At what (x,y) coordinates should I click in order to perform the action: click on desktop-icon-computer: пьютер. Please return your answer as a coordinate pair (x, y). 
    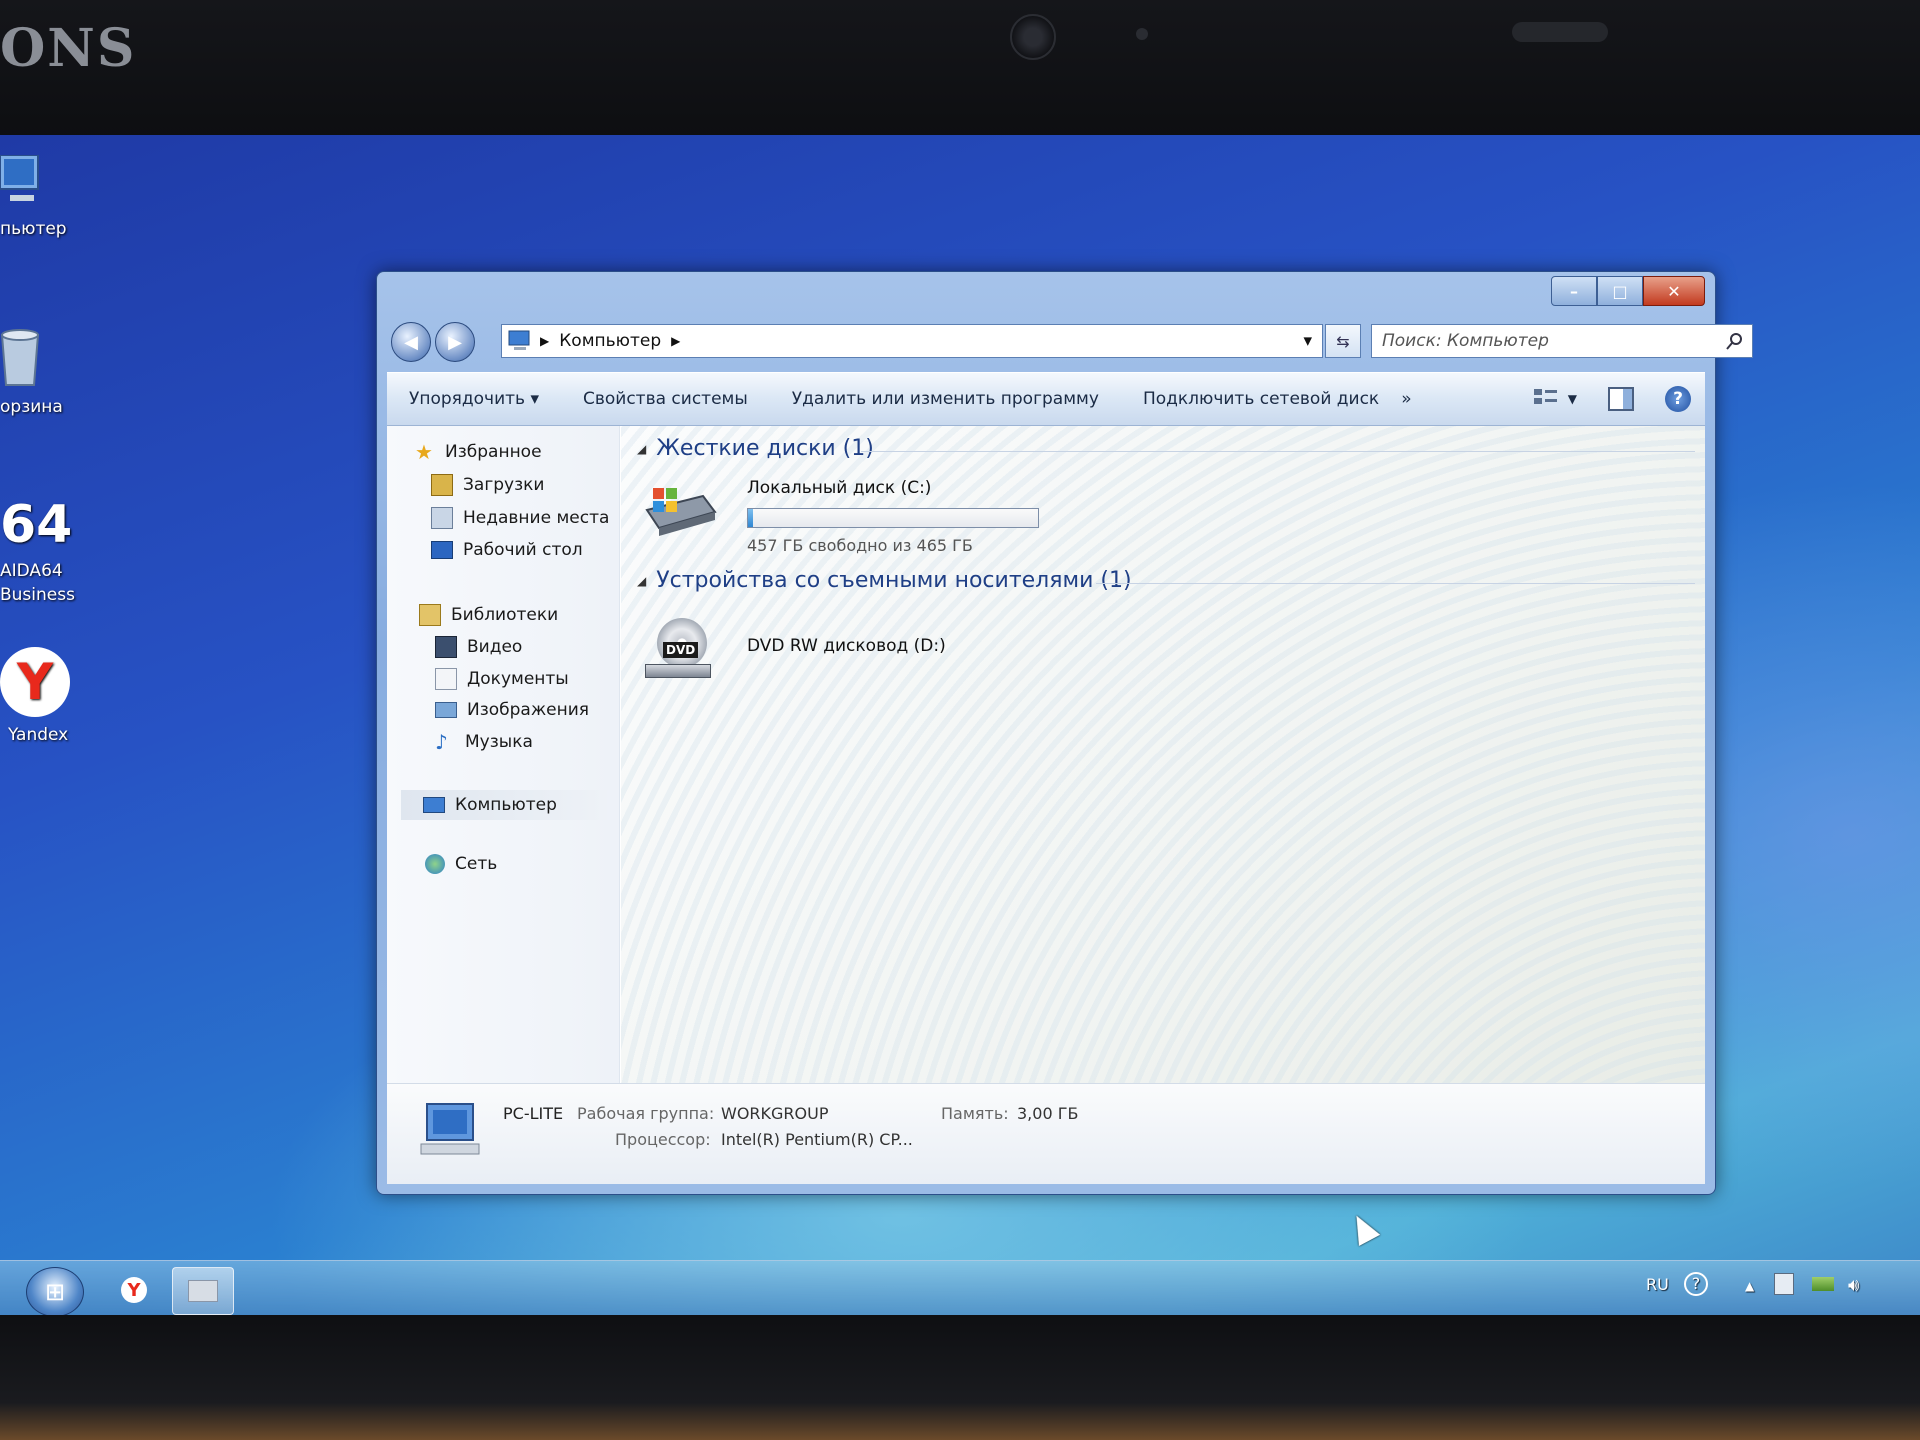
    Looking at the image, I should click on (33, 198).